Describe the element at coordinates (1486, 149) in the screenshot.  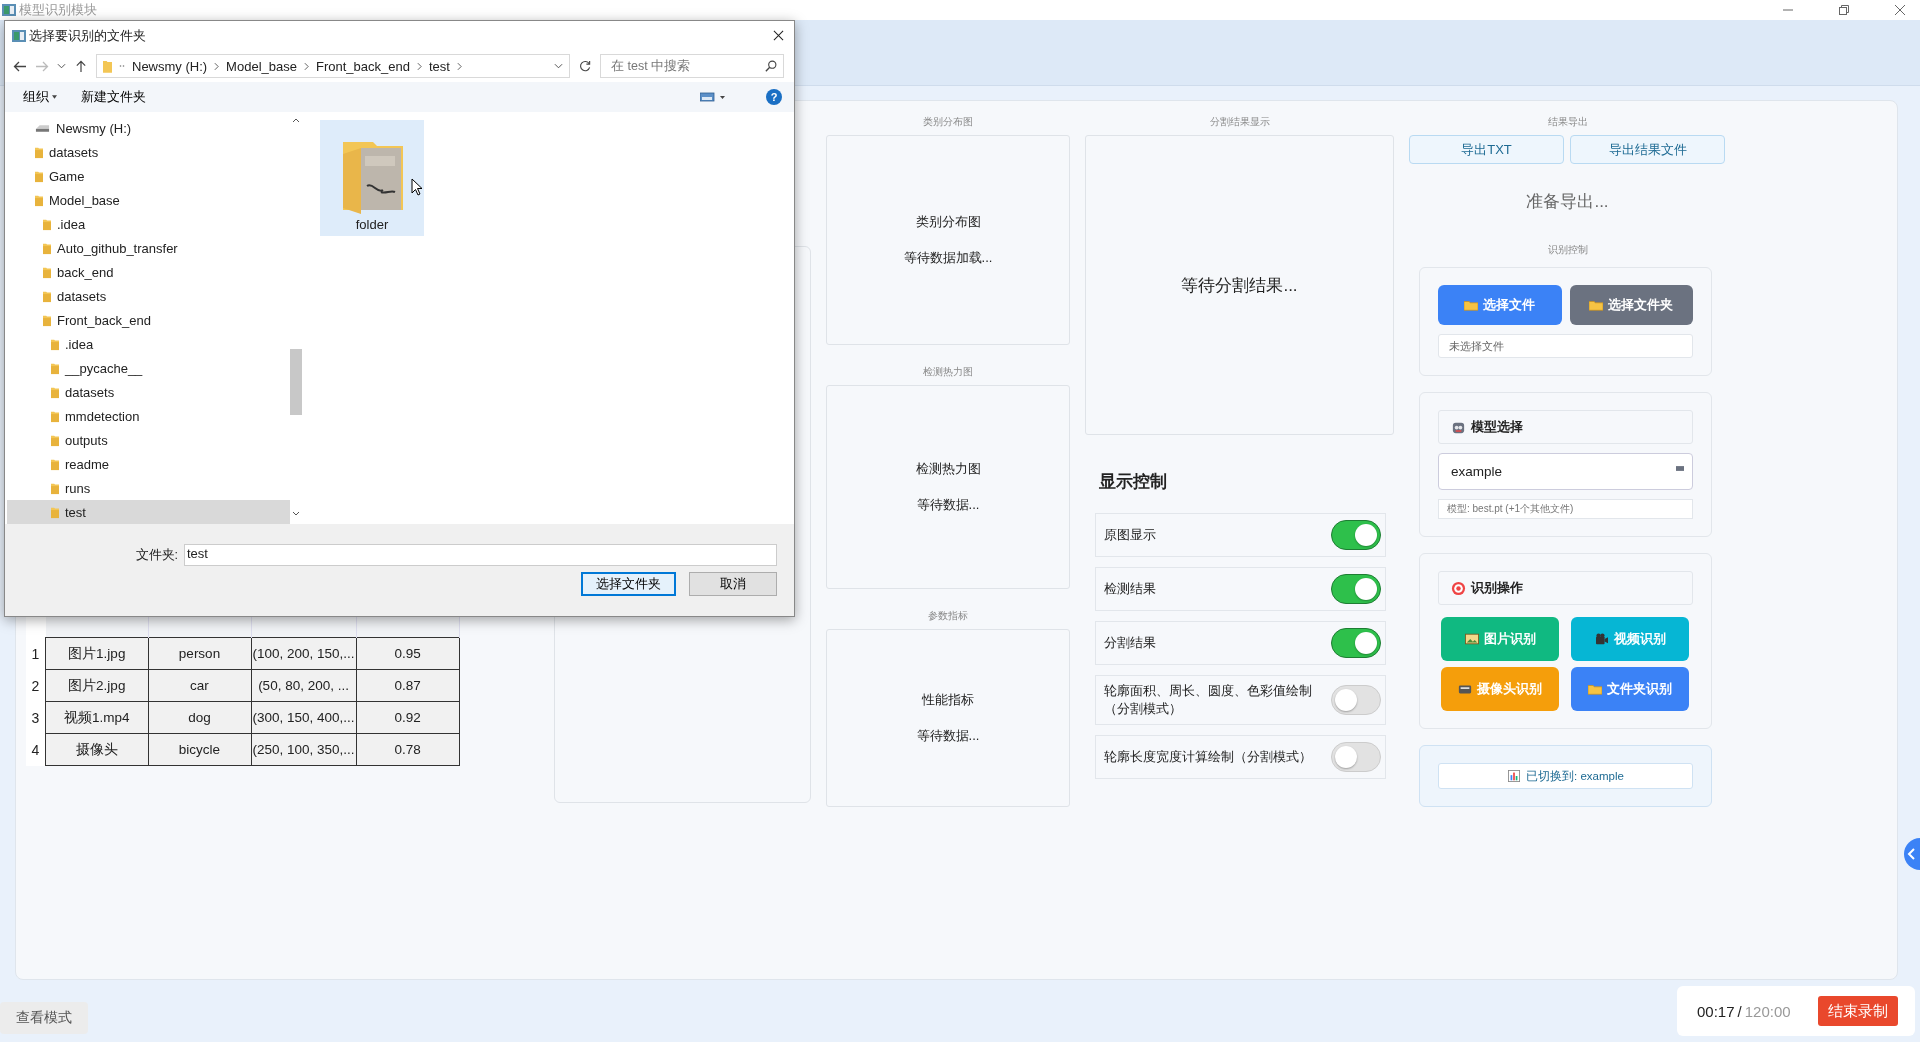
I see `export-button: 导出TXT` at that location.